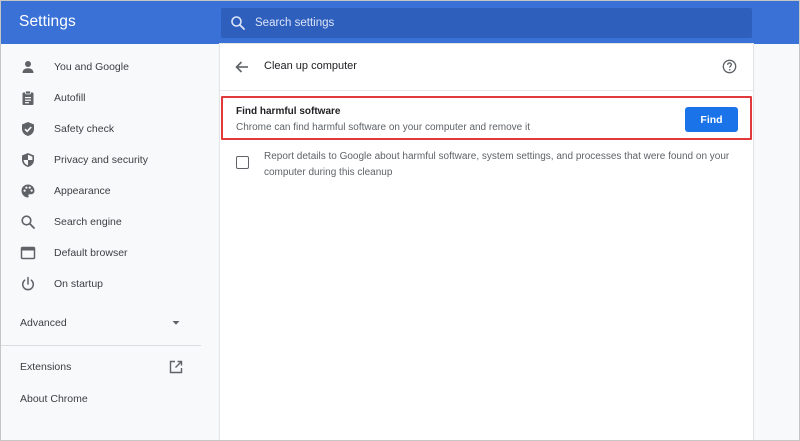 The image size is (800, 441). I want to click on advanced-label: Advanced, so click(43, 323).